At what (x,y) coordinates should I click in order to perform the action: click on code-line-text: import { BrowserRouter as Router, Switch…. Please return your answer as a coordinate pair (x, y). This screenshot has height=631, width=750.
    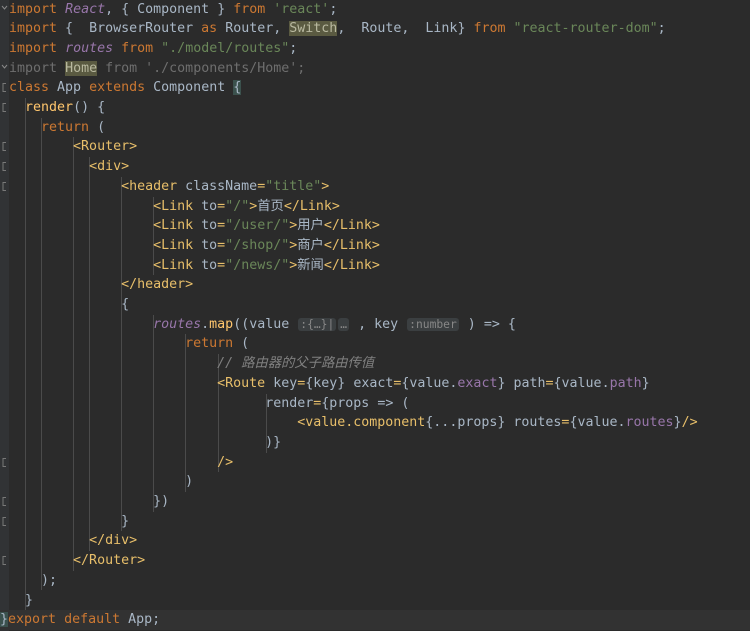
    Looking at the image, I should click on (337, 29).